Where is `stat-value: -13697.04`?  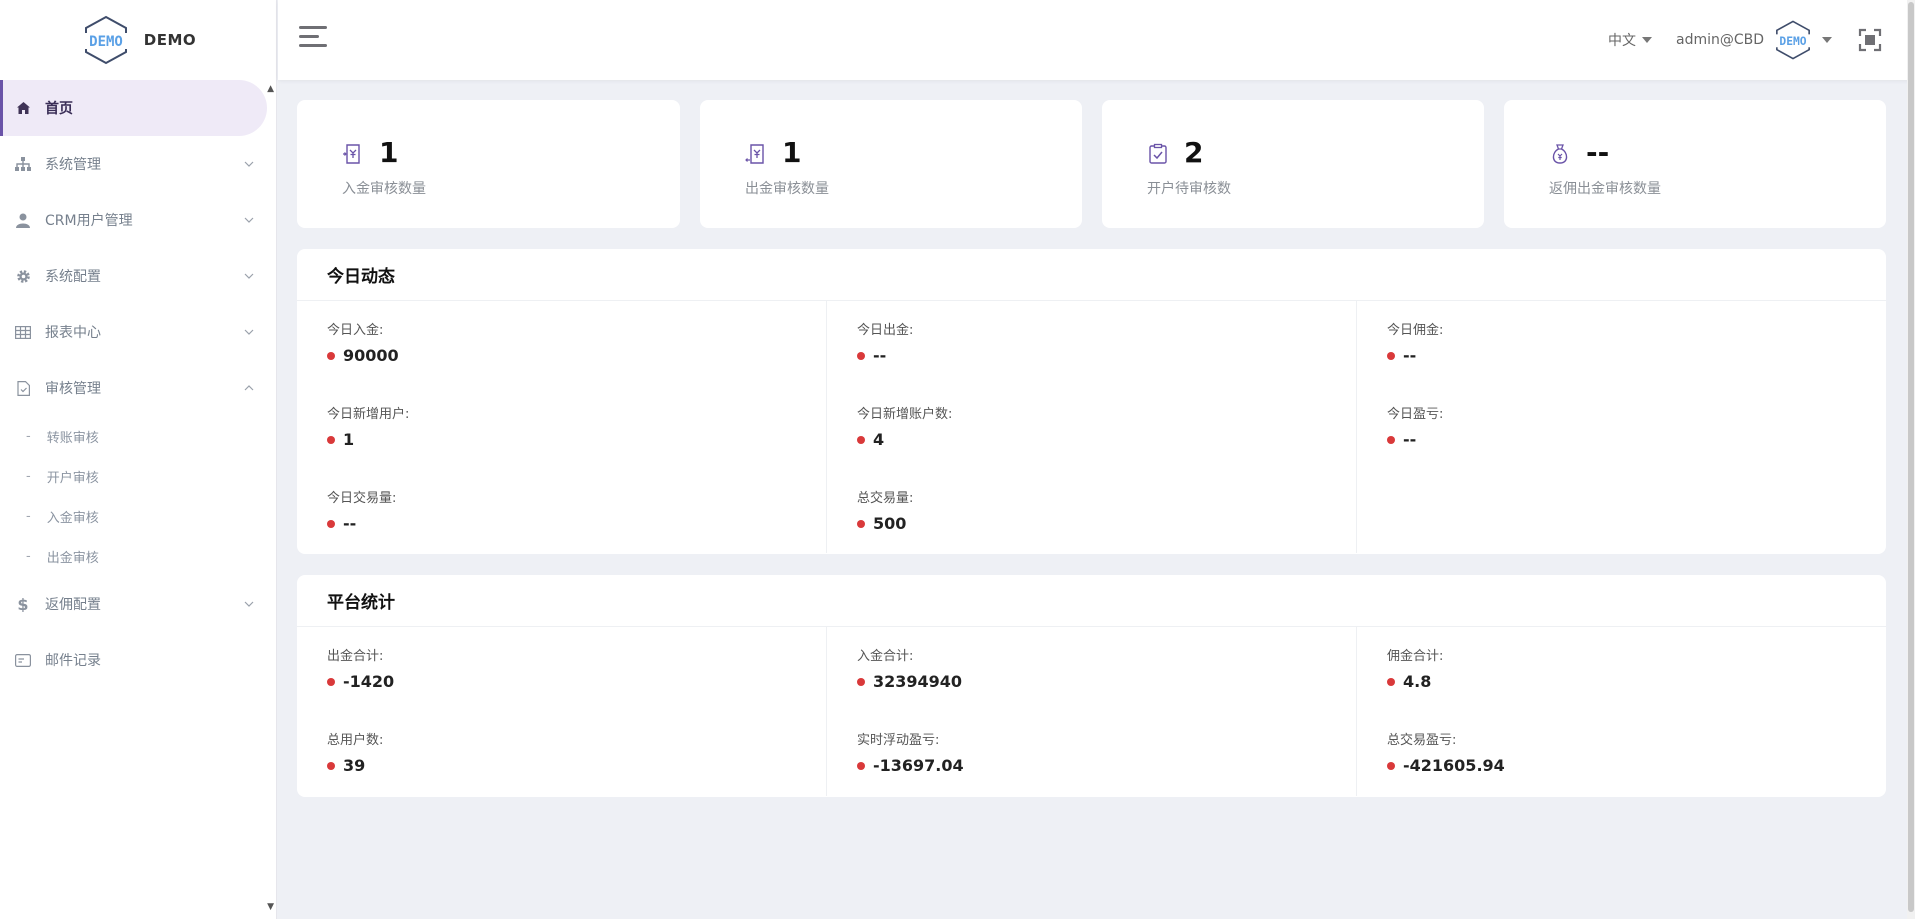
stat-value: -13697.04 is located at coordinates (1106, 765).